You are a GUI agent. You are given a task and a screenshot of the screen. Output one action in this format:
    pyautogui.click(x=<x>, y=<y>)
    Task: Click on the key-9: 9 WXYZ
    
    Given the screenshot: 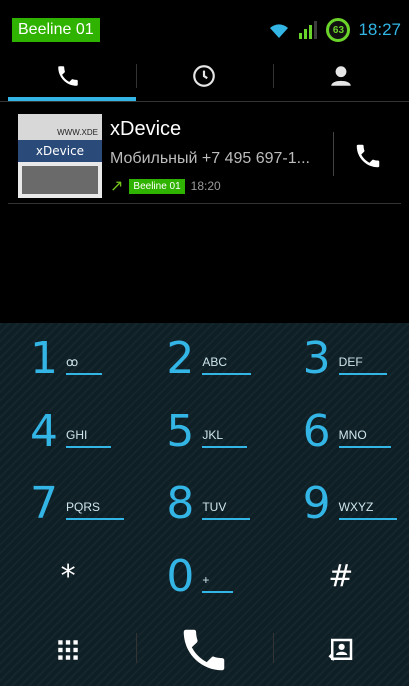 What is the action you would take?
    pyautogui.click(x=341, y=504)
    